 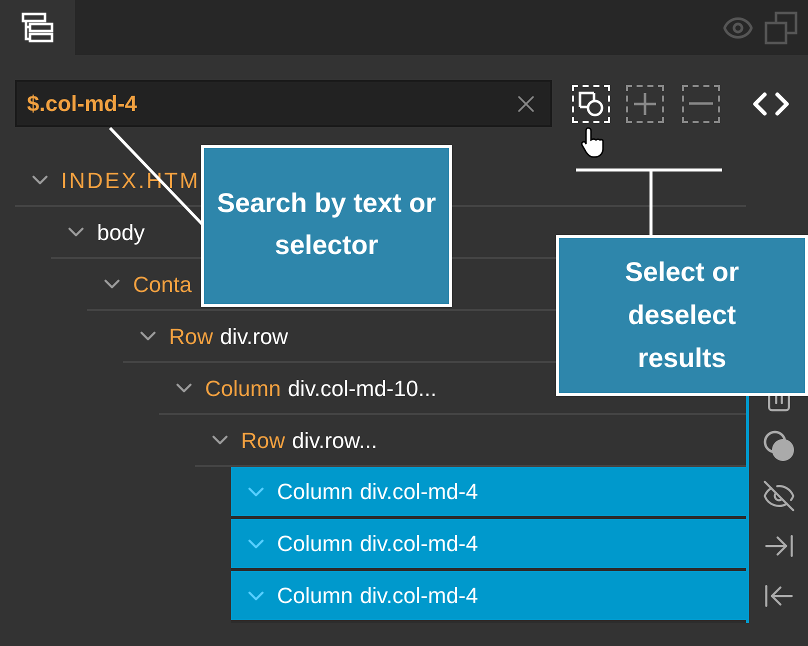 I want to click on panel-tab, so click(x=37, y=27).